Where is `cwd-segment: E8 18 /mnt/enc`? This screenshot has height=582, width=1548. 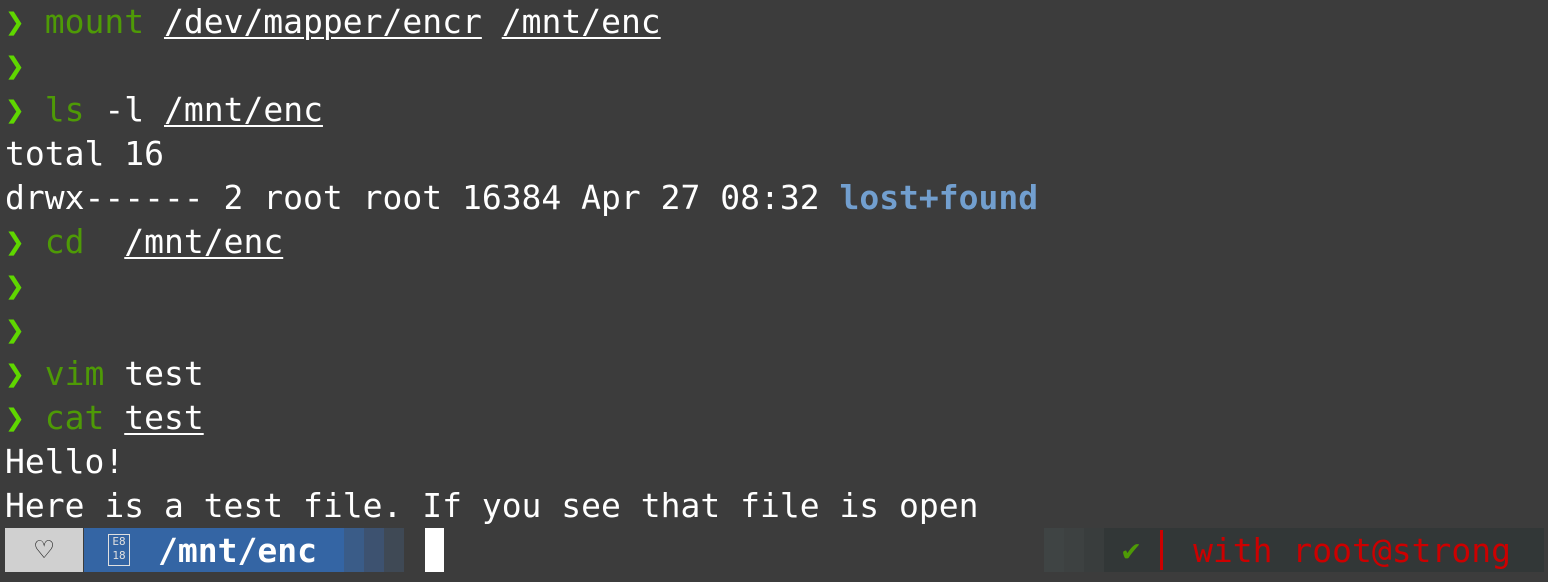 cwd-segment: E8 18 /mnt/enc is located at coordinates (214, 550).